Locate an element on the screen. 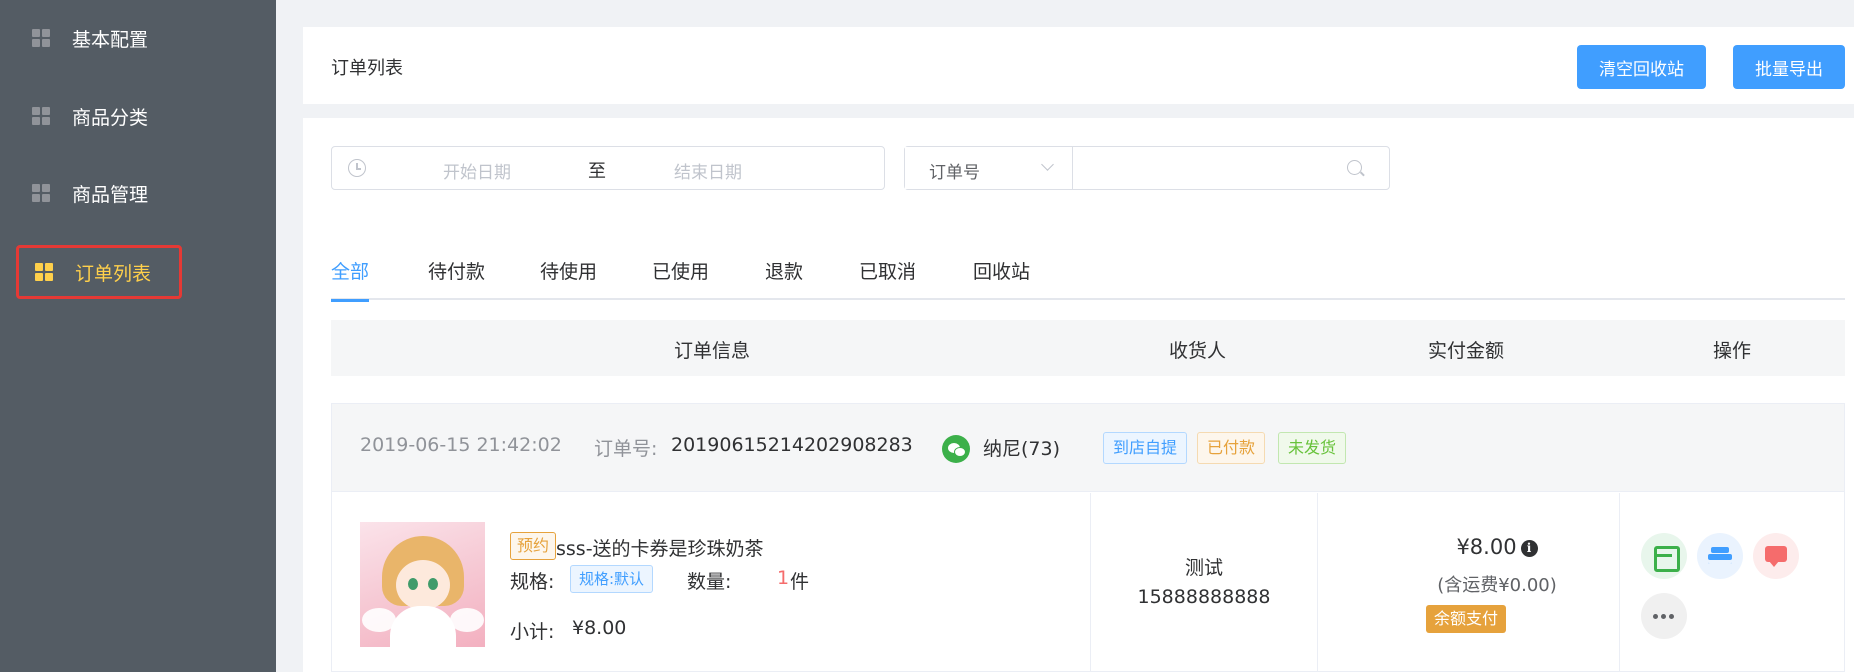 The width and height of the screenshot is (1854, 672). info-icon: i is located at coordinates (1529, 548).